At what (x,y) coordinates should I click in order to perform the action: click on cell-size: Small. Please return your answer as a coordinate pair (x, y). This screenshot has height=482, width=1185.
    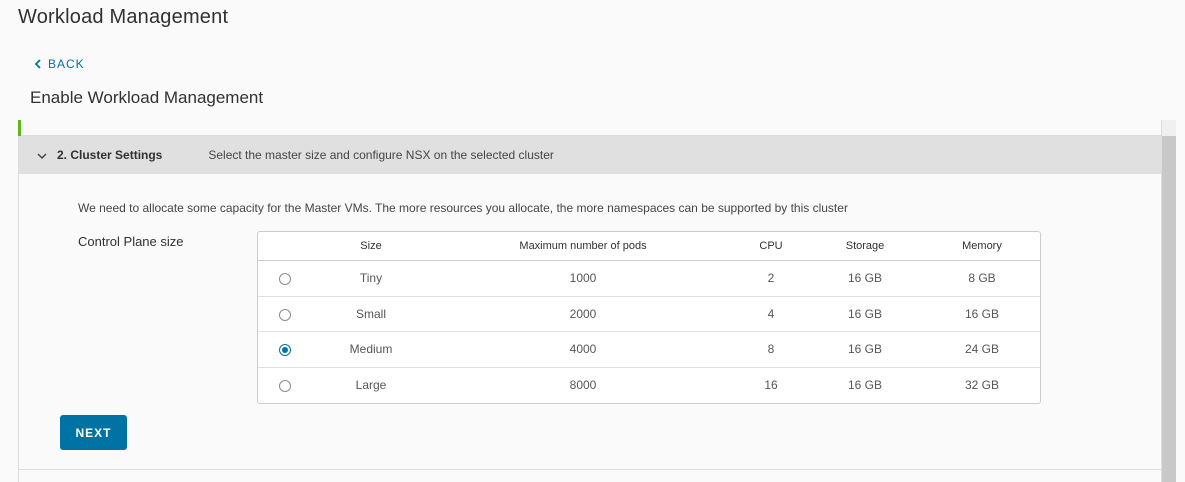
    Looking at the image, I should click on (371, 314).